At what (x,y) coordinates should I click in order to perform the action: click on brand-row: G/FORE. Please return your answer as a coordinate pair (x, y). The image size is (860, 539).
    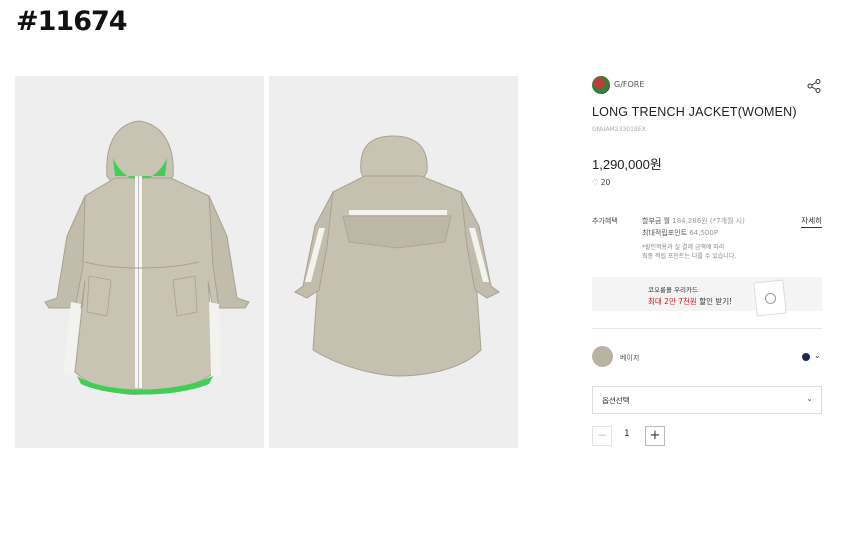
    Looking at the image, I should click on (707, 86).